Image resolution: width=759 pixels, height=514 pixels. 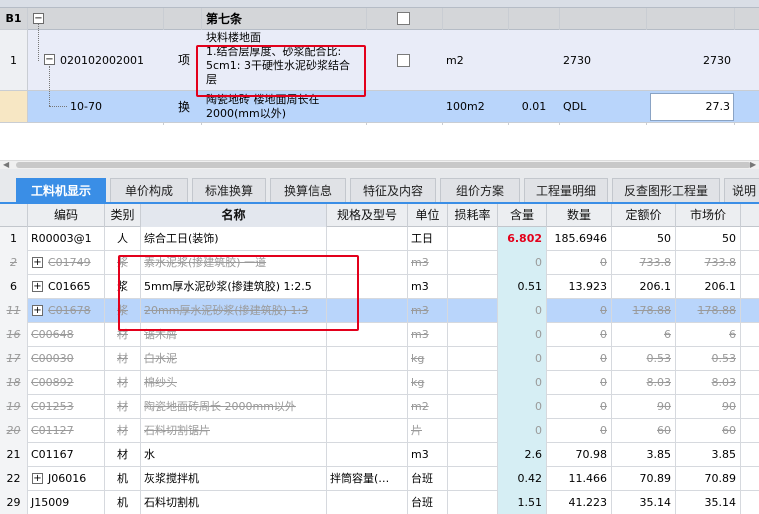 I want to click on cell-qty: 11.466, so click(x=579, y=479).